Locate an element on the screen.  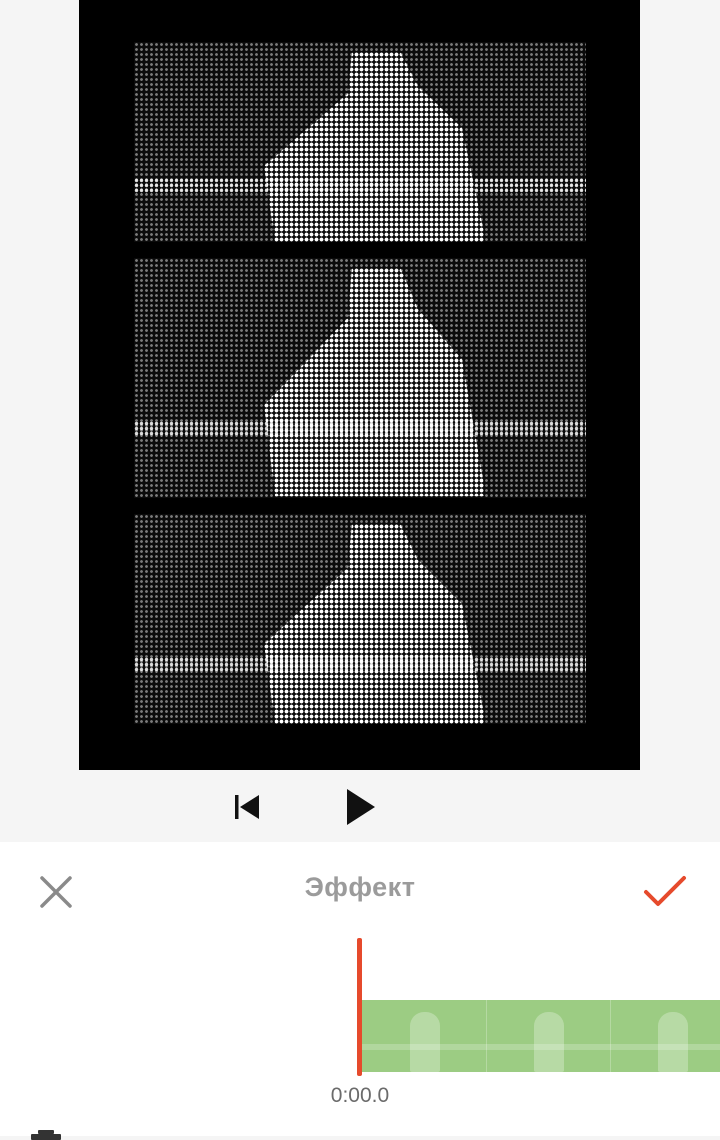
playhead is located at coordinates (359, 1007).